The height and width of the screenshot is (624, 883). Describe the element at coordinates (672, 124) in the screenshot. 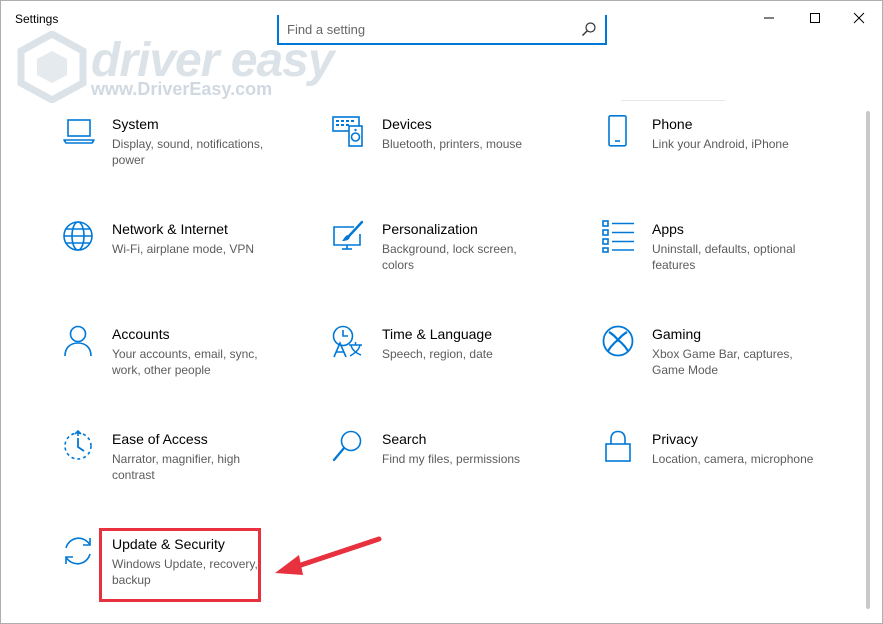

I see `tile-title: Phone` at that location.